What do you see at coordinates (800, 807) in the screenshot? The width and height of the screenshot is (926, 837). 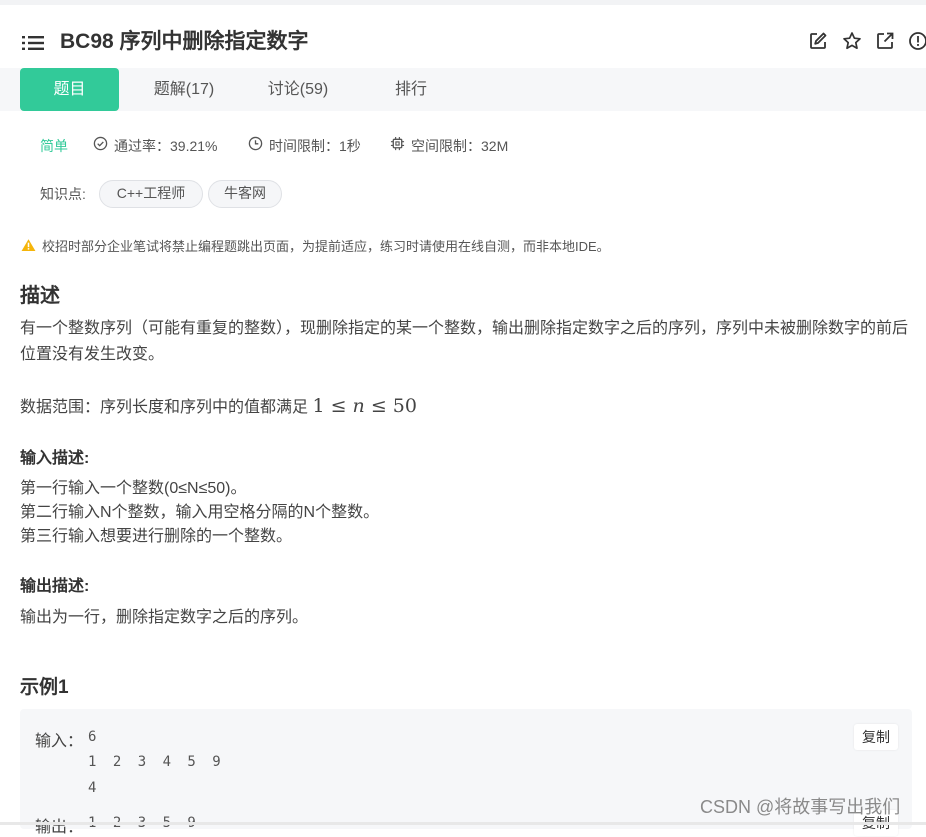 I see `watermark: CSDN @将故事写出我们` at bounding box center [800, 807].